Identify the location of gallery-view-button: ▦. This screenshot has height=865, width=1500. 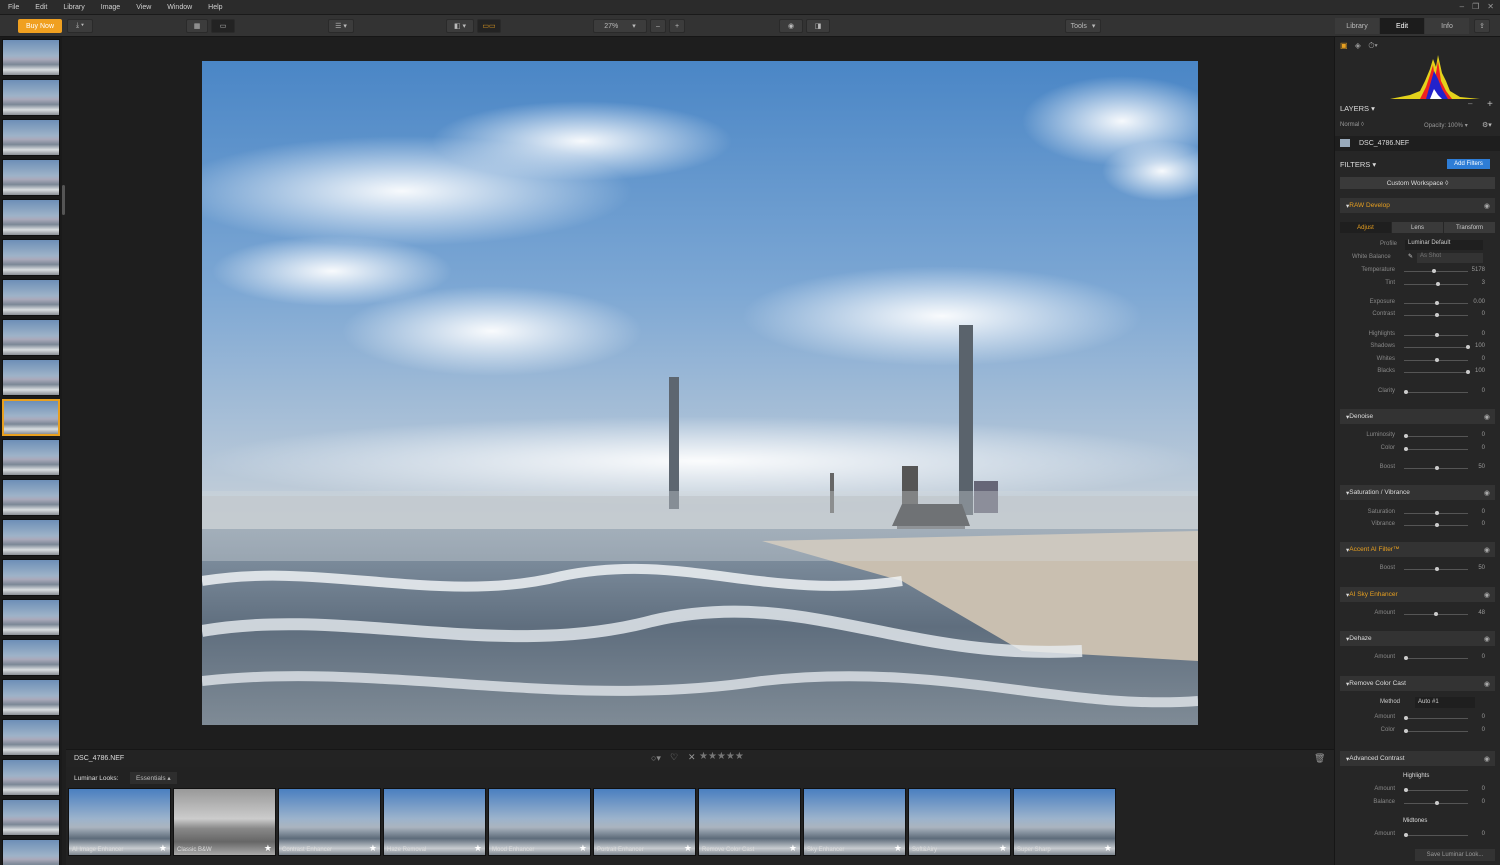
(197, 26).